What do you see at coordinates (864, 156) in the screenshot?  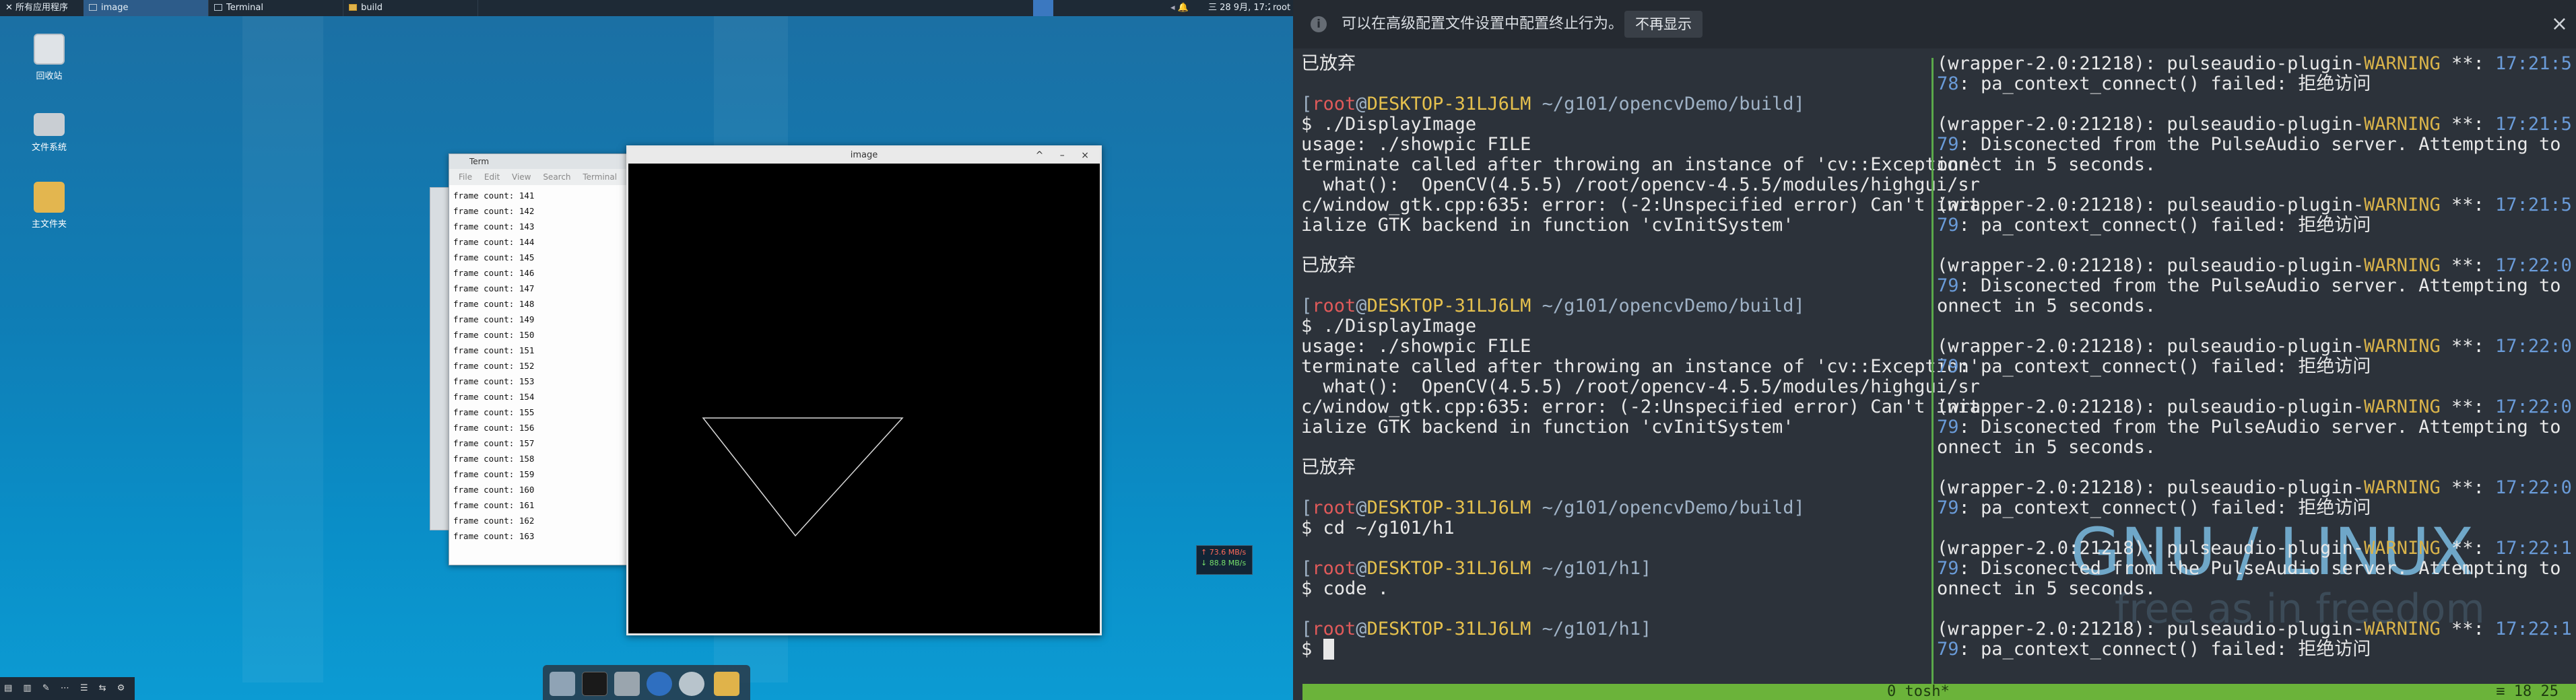 I see `window-titlebar: image ^ – ×` at bounding box center [864, 156].